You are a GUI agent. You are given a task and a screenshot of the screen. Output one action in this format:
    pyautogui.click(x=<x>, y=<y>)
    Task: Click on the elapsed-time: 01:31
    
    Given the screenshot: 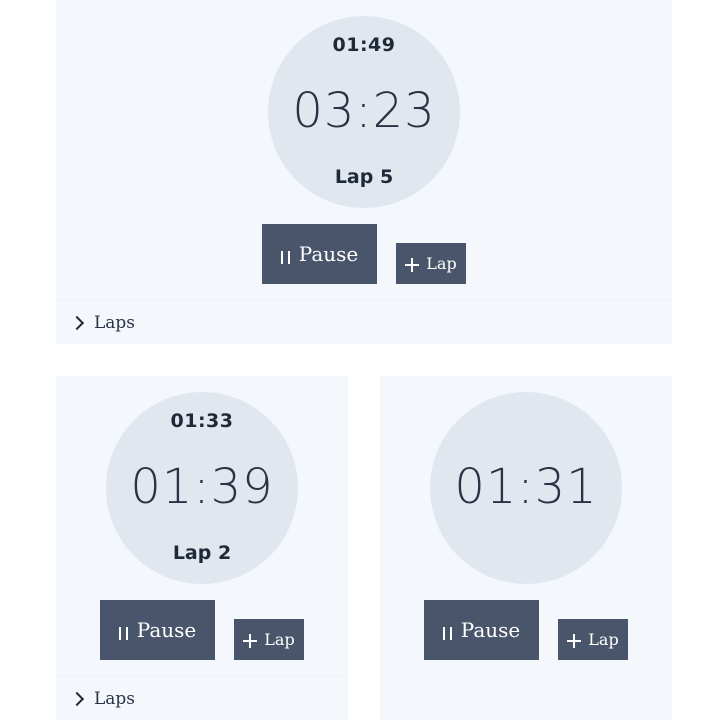 What is the action you would take?
    pyautogui.click(x=526, y=487)
    